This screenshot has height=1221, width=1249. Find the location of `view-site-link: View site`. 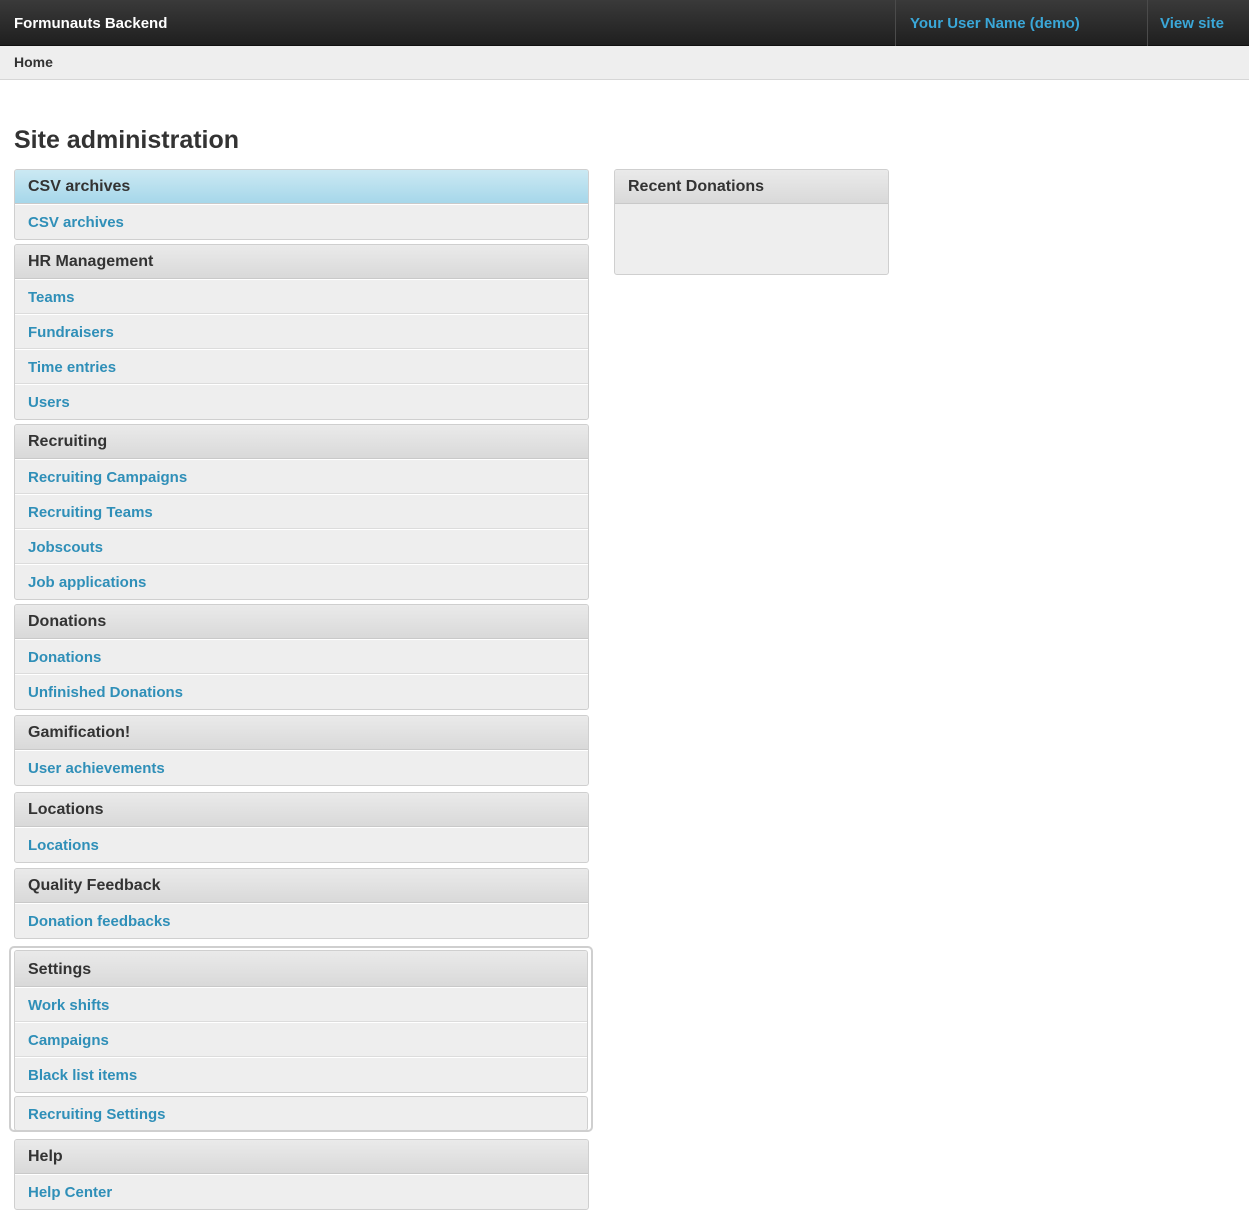

view-site-link: View site is located at coordinates (1192, 23).